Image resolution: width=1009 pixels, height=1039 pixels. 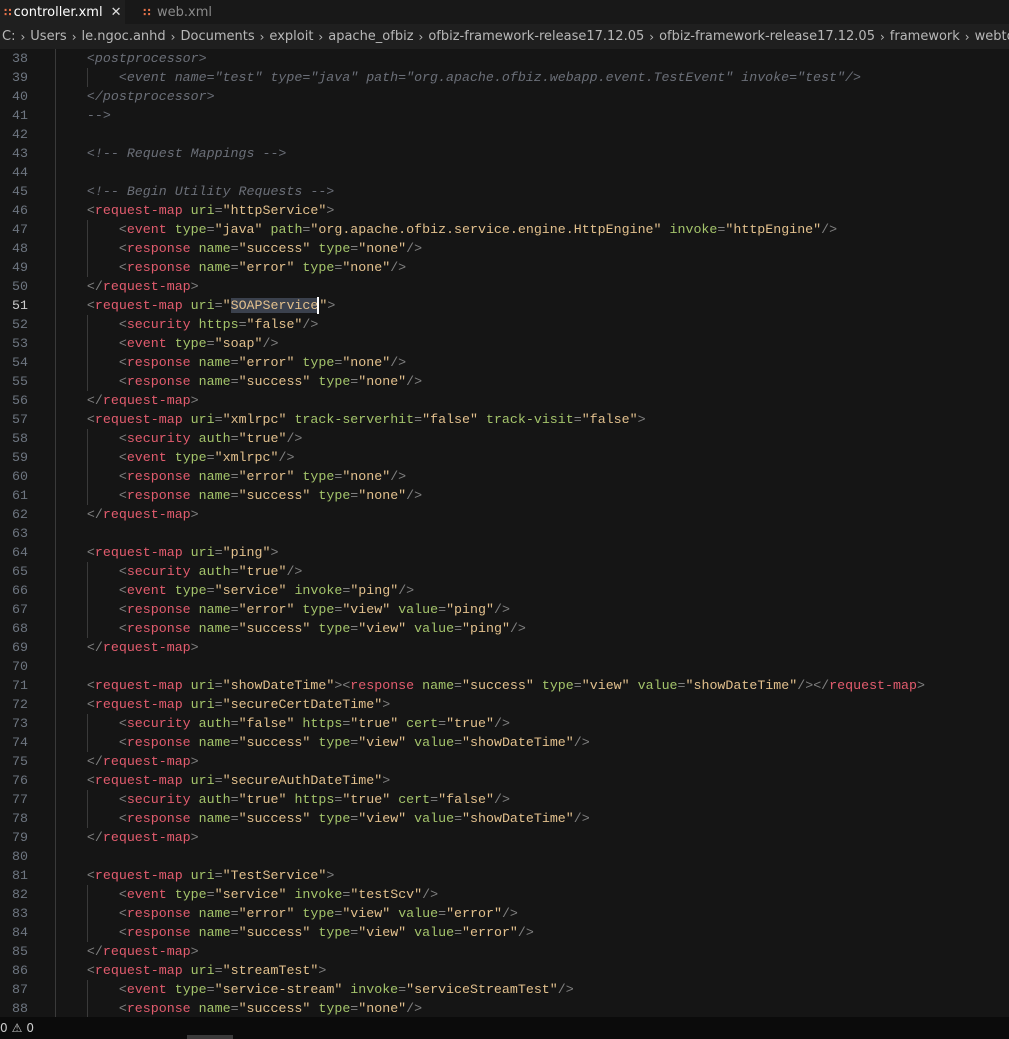 What do you see at coordinates (925, 36) in the screenshot?
I see `breadcrumb-item: framework` at bounding box center [925, 36].